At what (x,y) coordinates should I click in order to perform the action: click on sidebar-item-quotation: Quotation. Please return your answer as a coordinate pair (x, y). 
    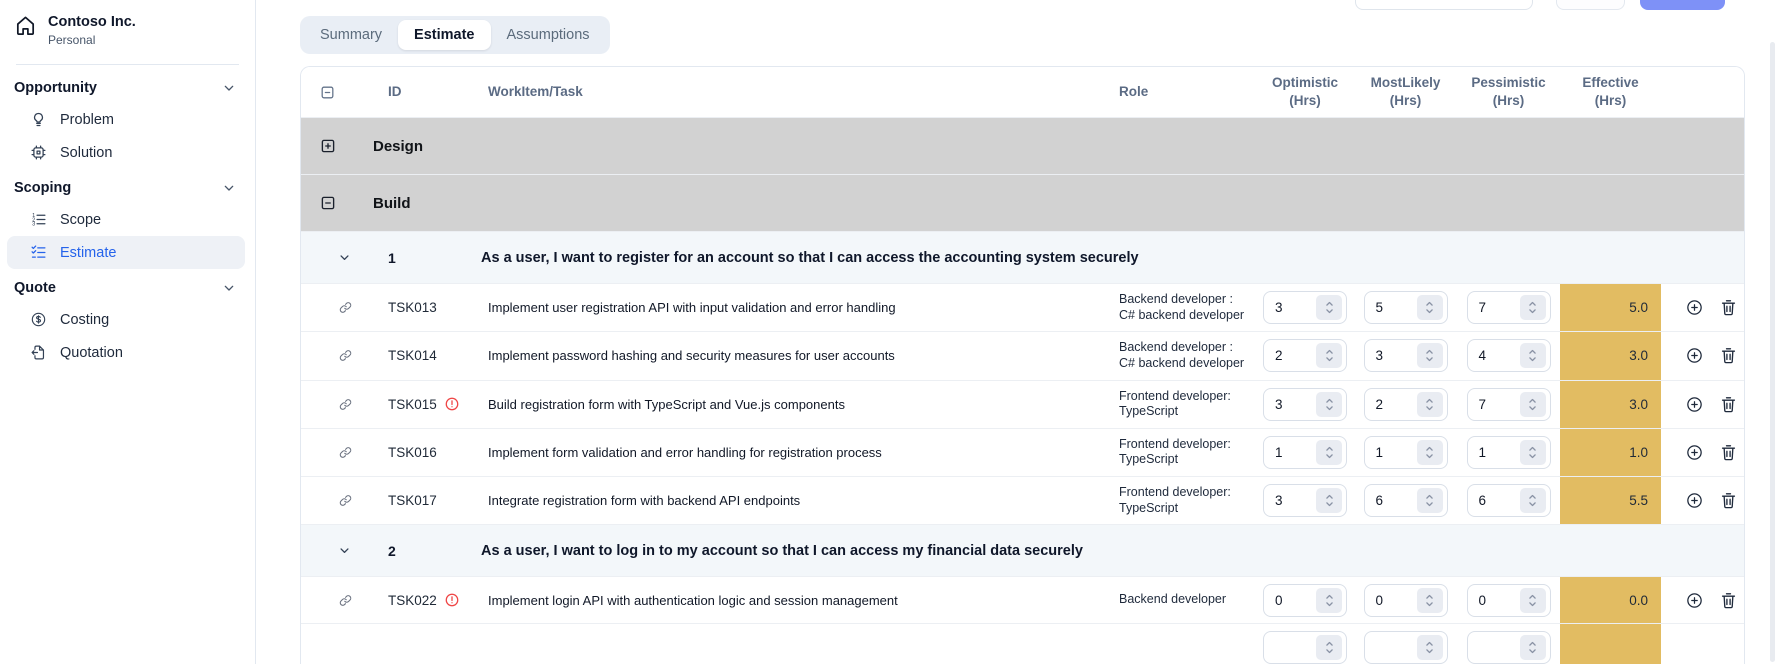
    Looking at the image, I should click on (126, 352).